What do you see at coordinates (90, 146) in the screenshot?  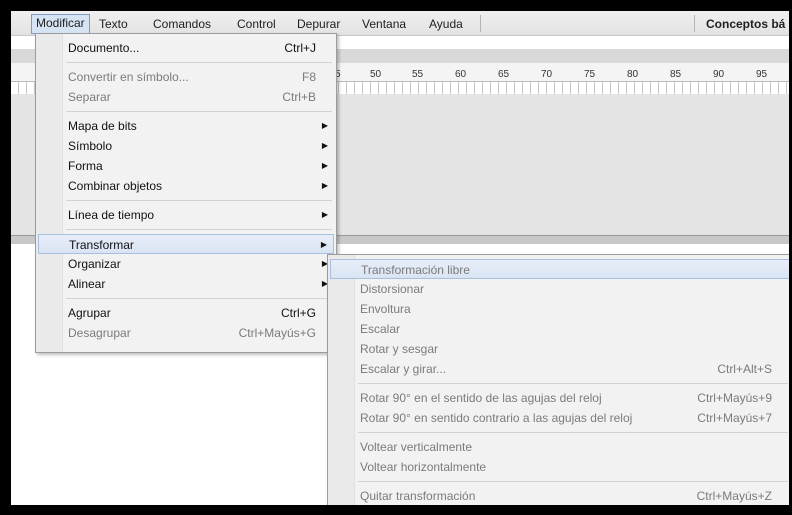 I see `menu-item-label: Símbolo` at bounding box center [90, 146].